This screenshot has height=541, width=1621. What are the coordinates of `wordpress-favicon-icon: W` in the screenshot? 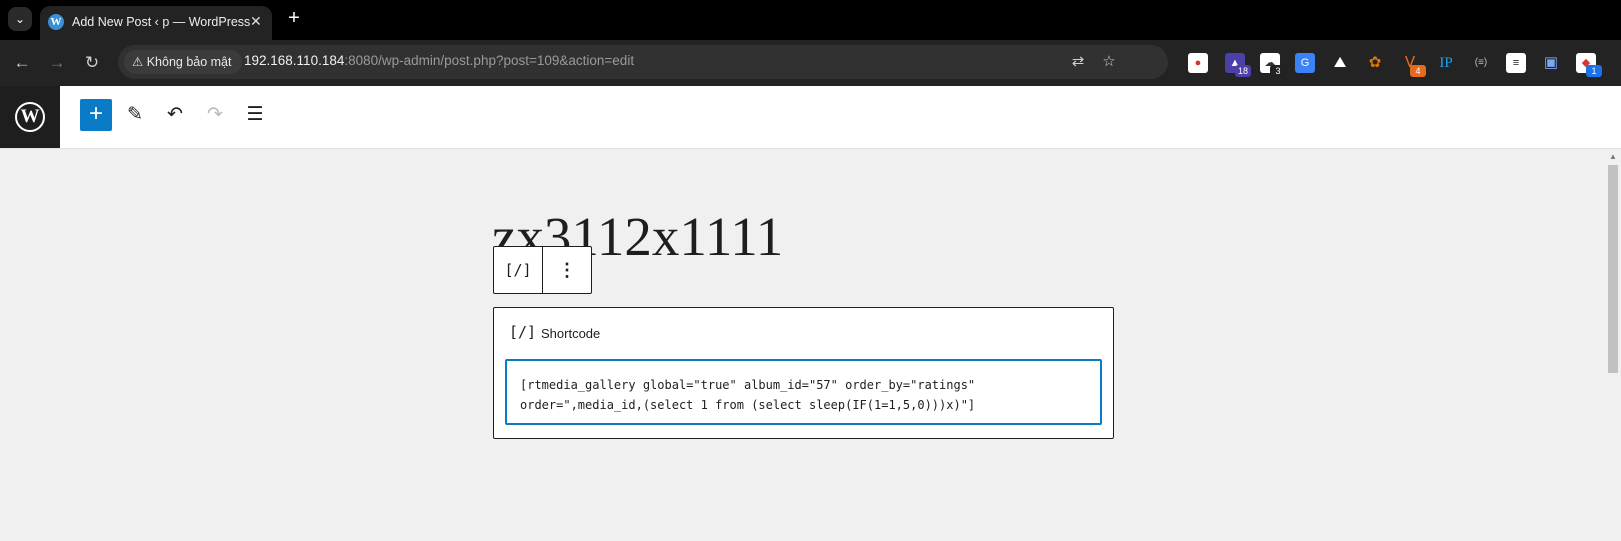 It's located at (56, 22).